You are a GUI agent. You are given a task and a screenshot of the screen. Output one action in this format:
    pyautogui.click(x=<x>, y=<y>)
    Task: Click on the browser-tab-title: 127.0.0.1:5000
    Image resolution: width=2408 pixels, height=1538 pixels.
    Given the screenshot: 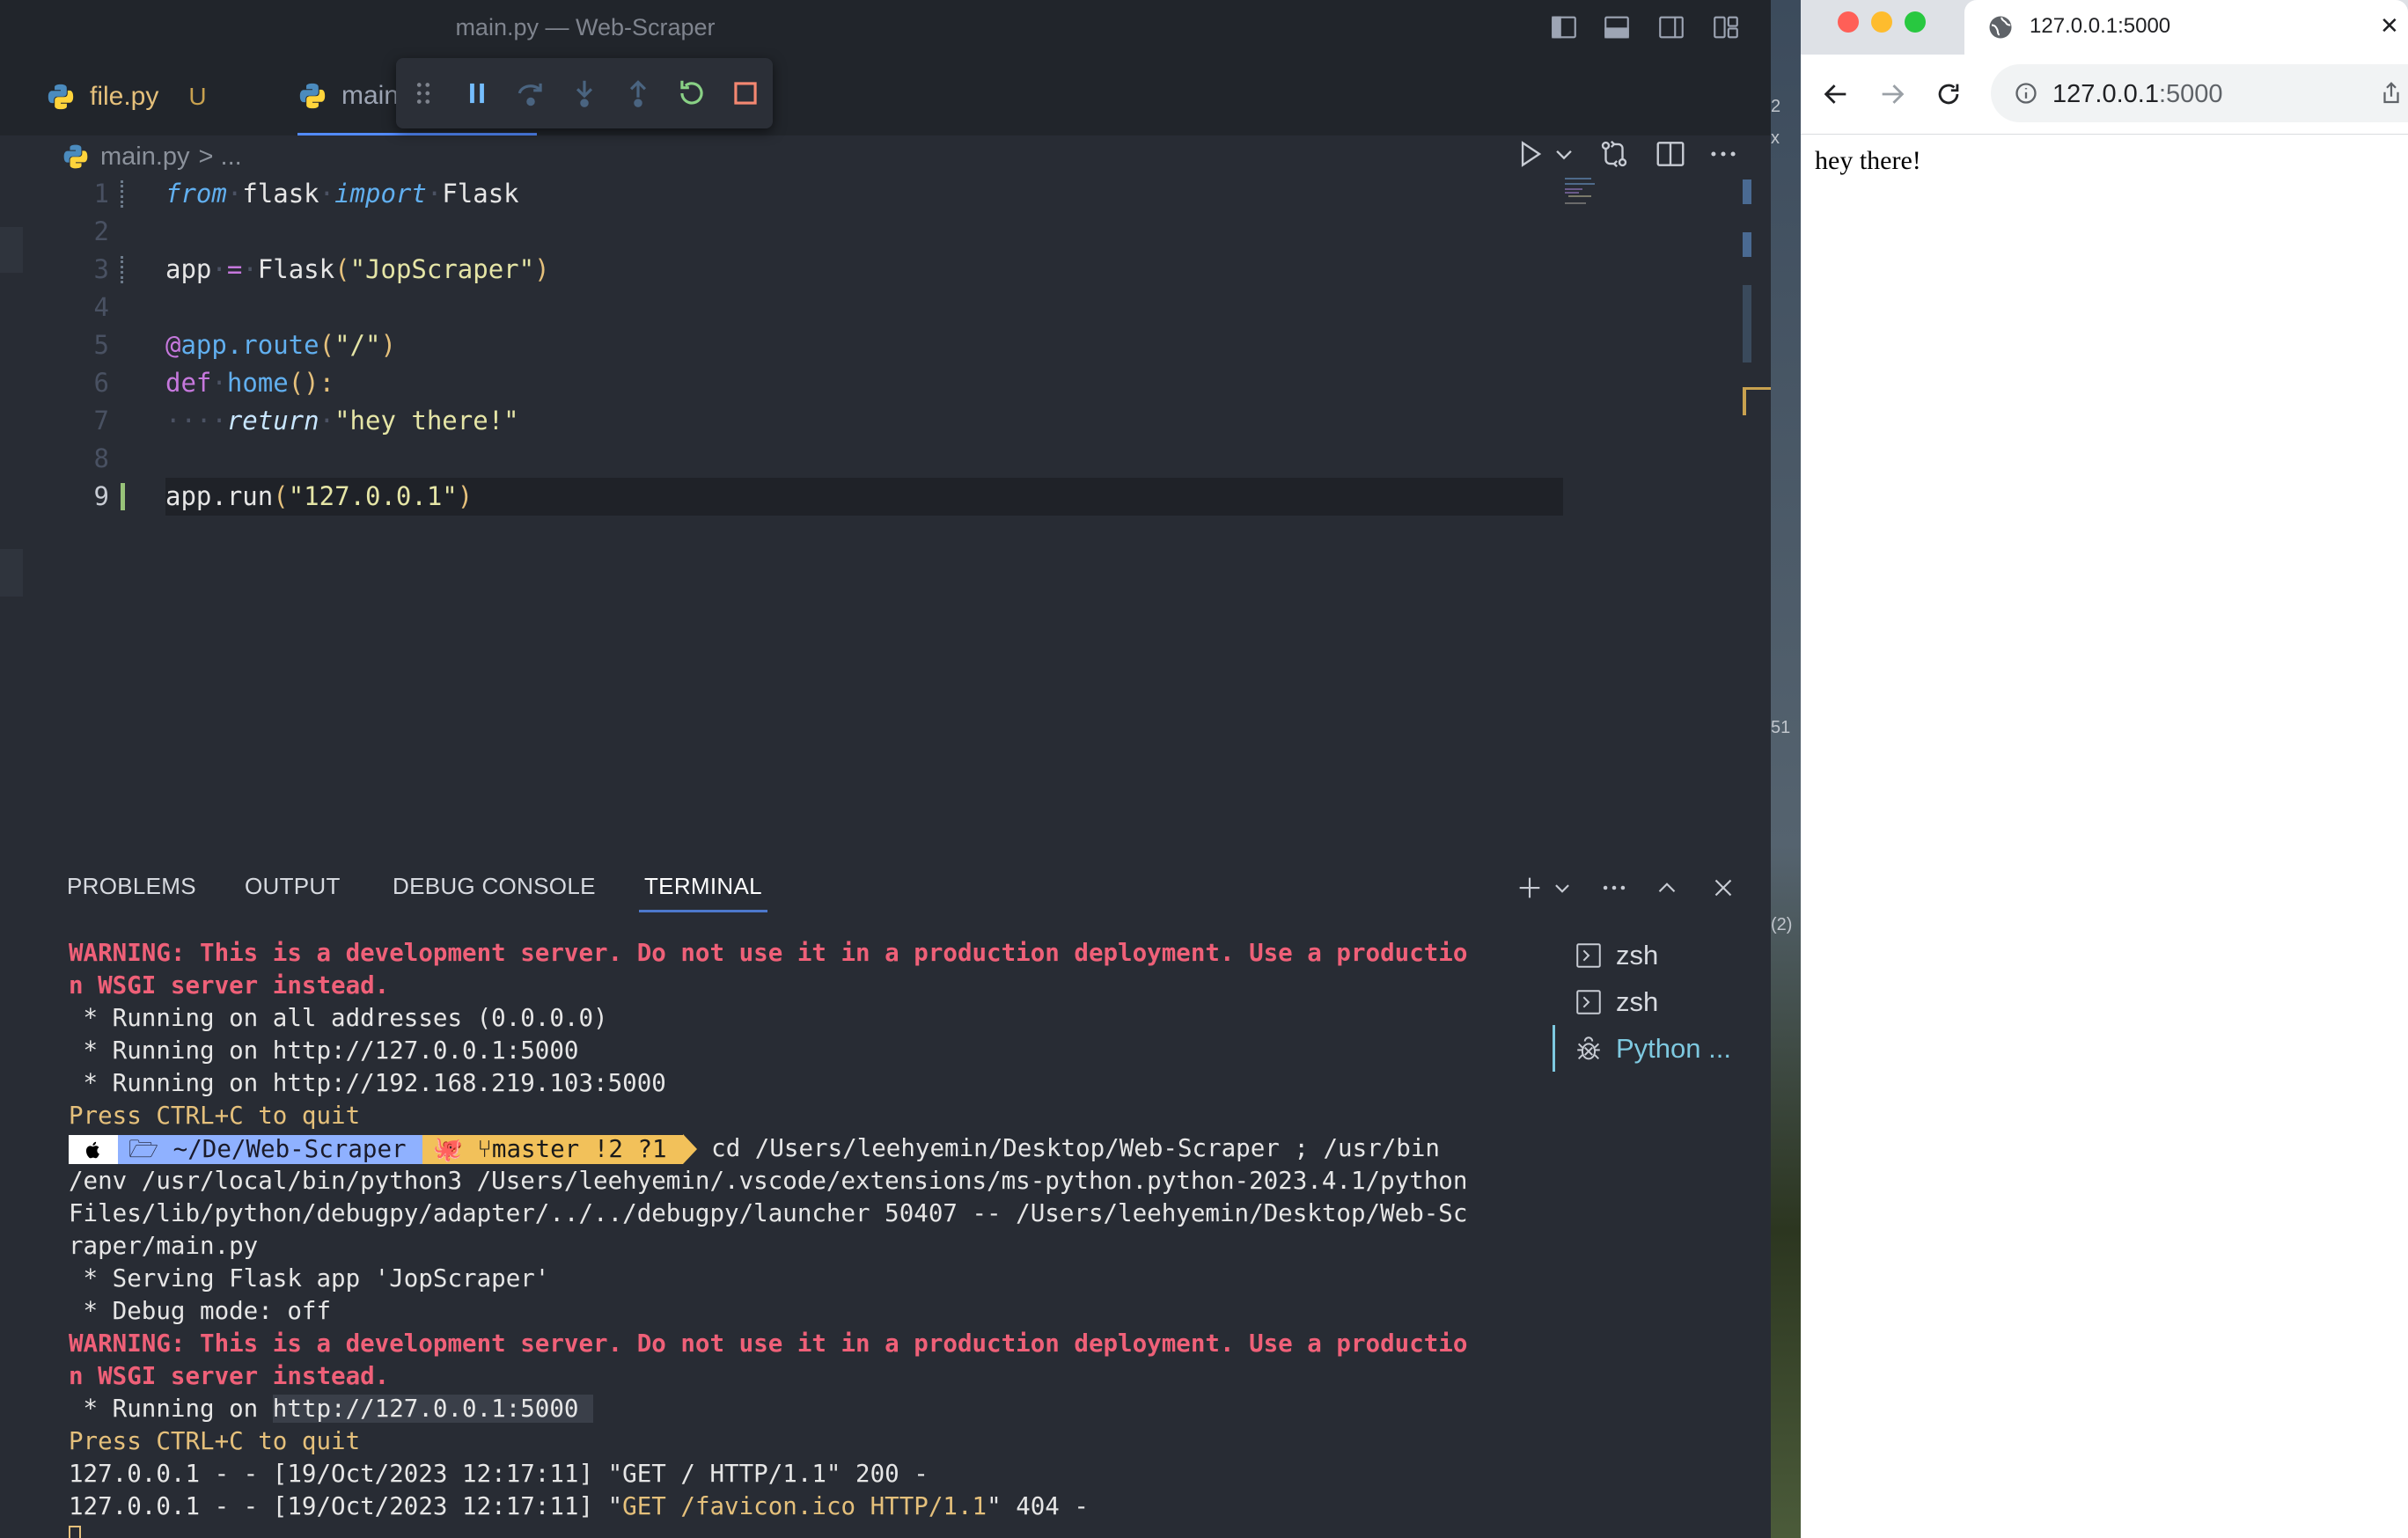 What is the action you would take?
    pyautogui.click(x=2100, y=26)
    